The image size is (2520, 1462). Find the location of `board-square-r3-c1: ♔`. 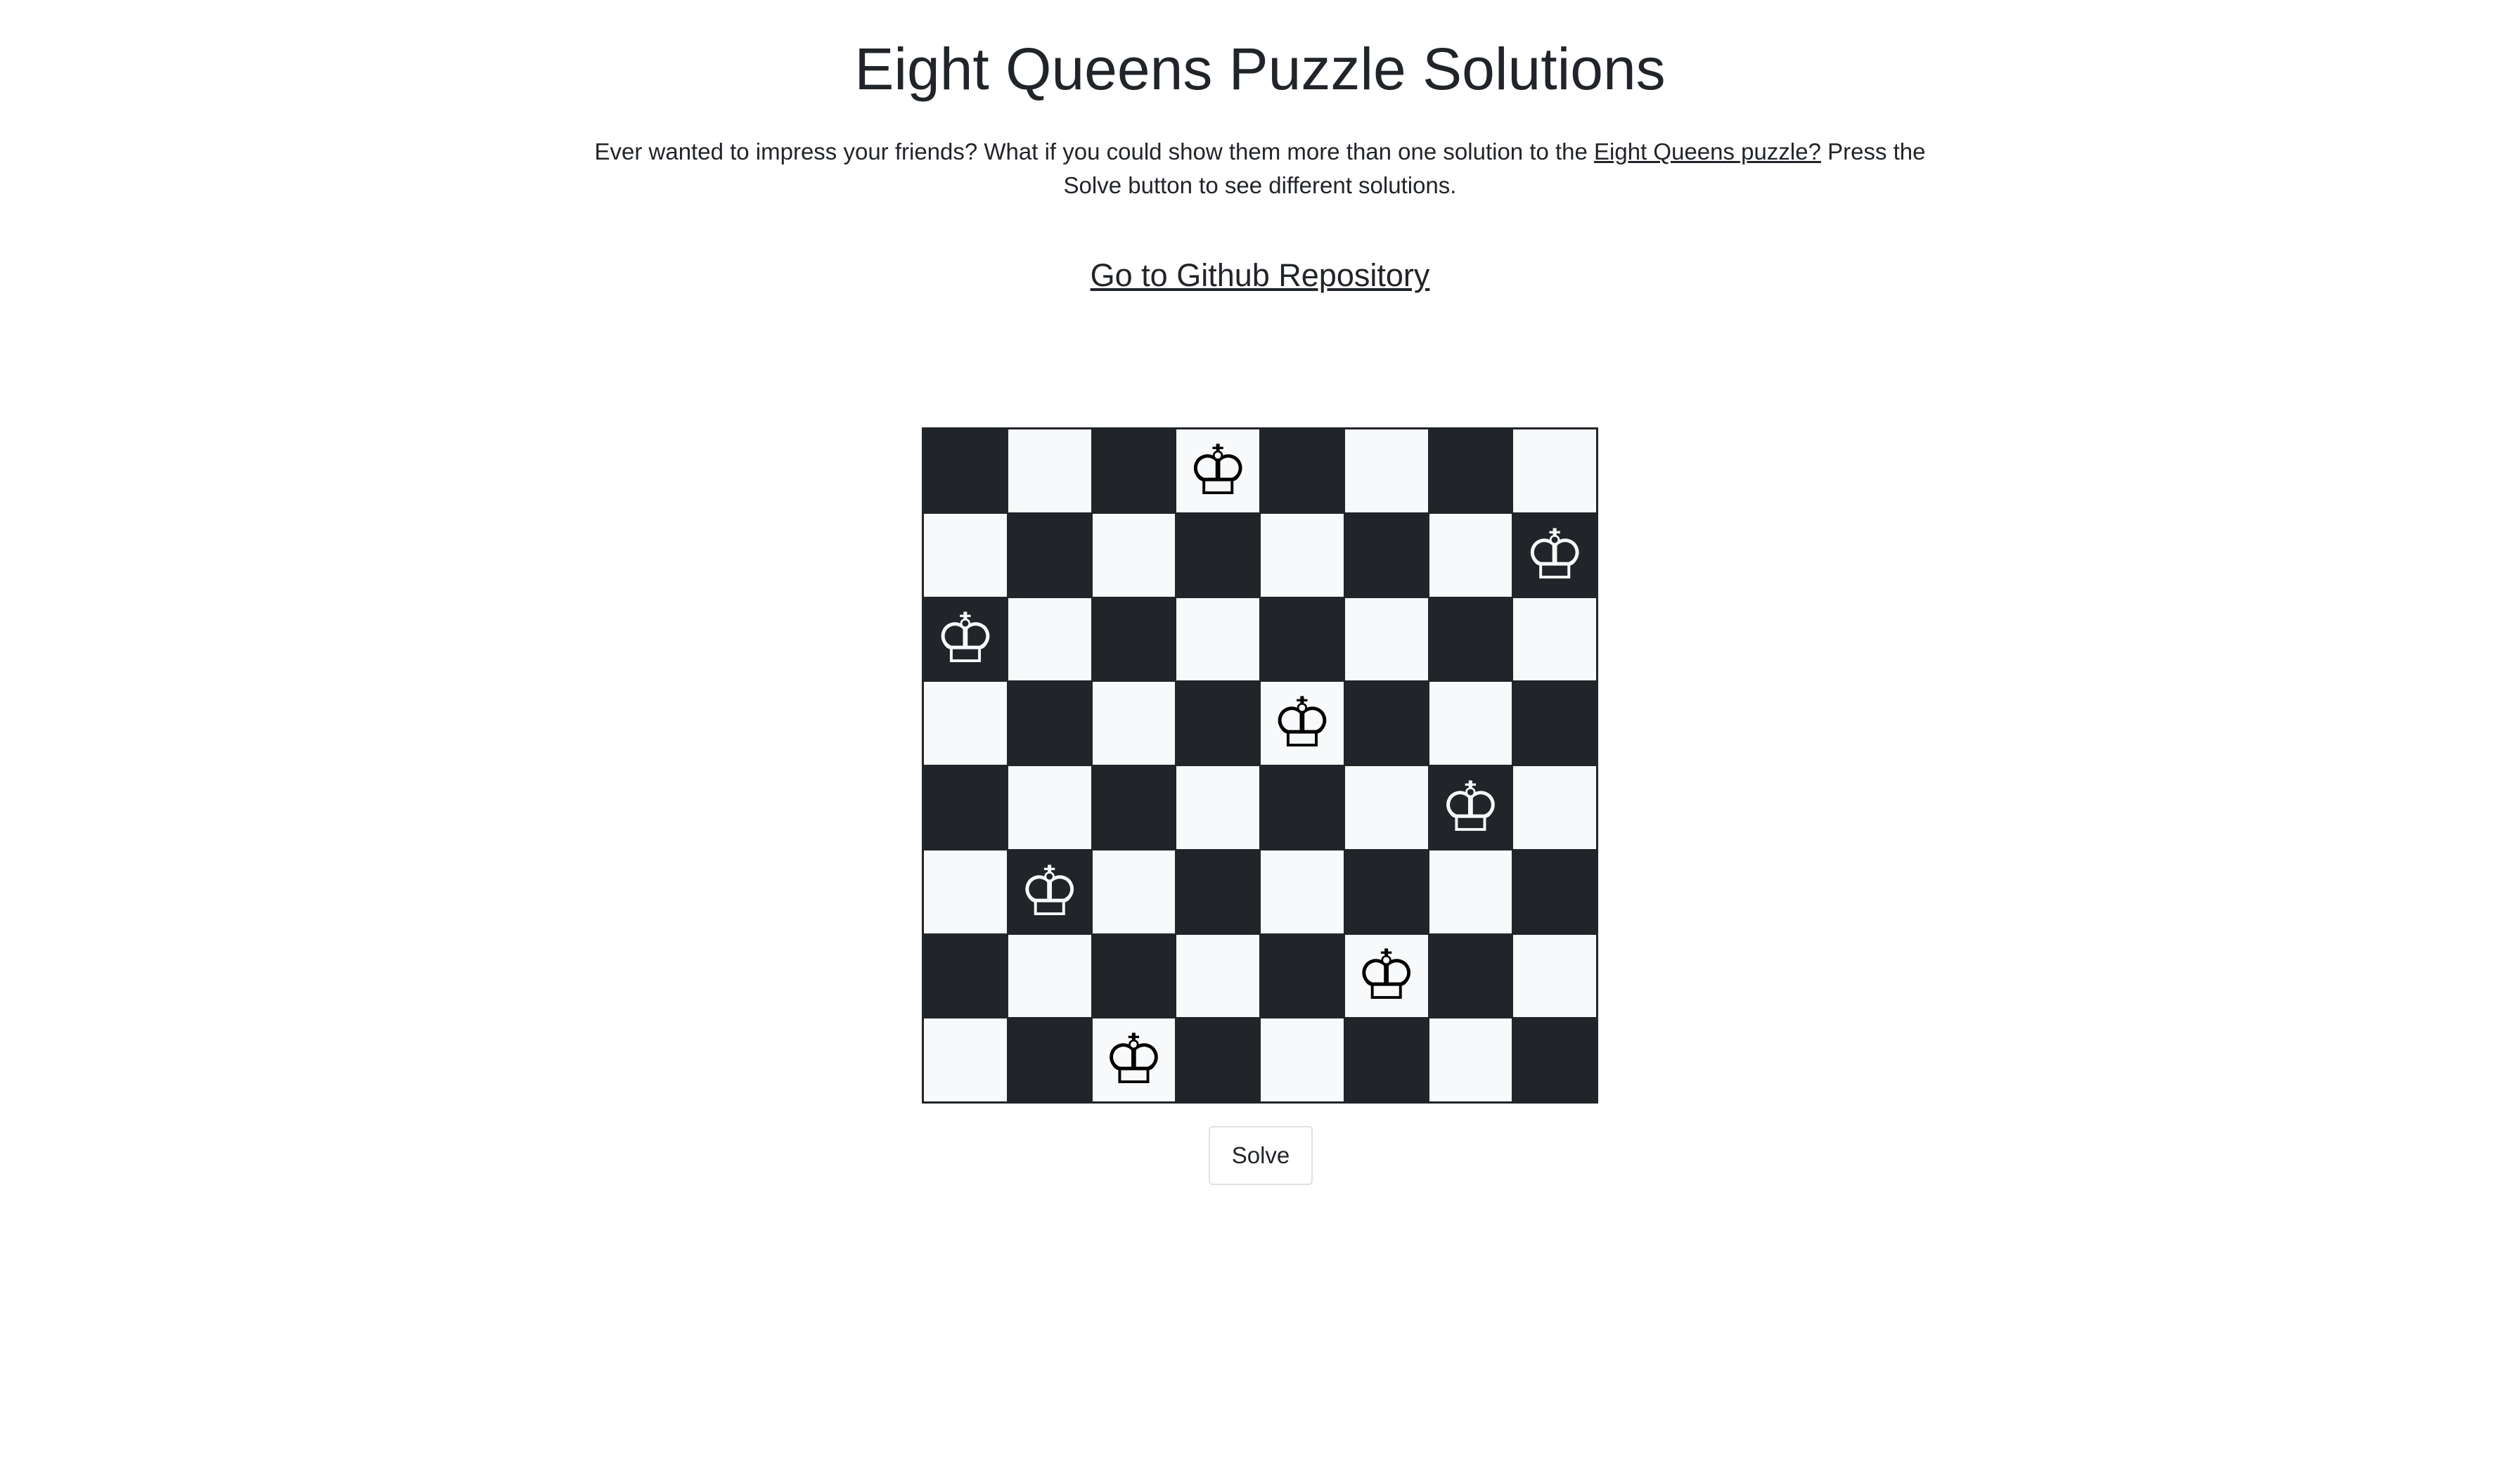

board-square-r3-c1: ♔ is located at coordinates (965, 639).